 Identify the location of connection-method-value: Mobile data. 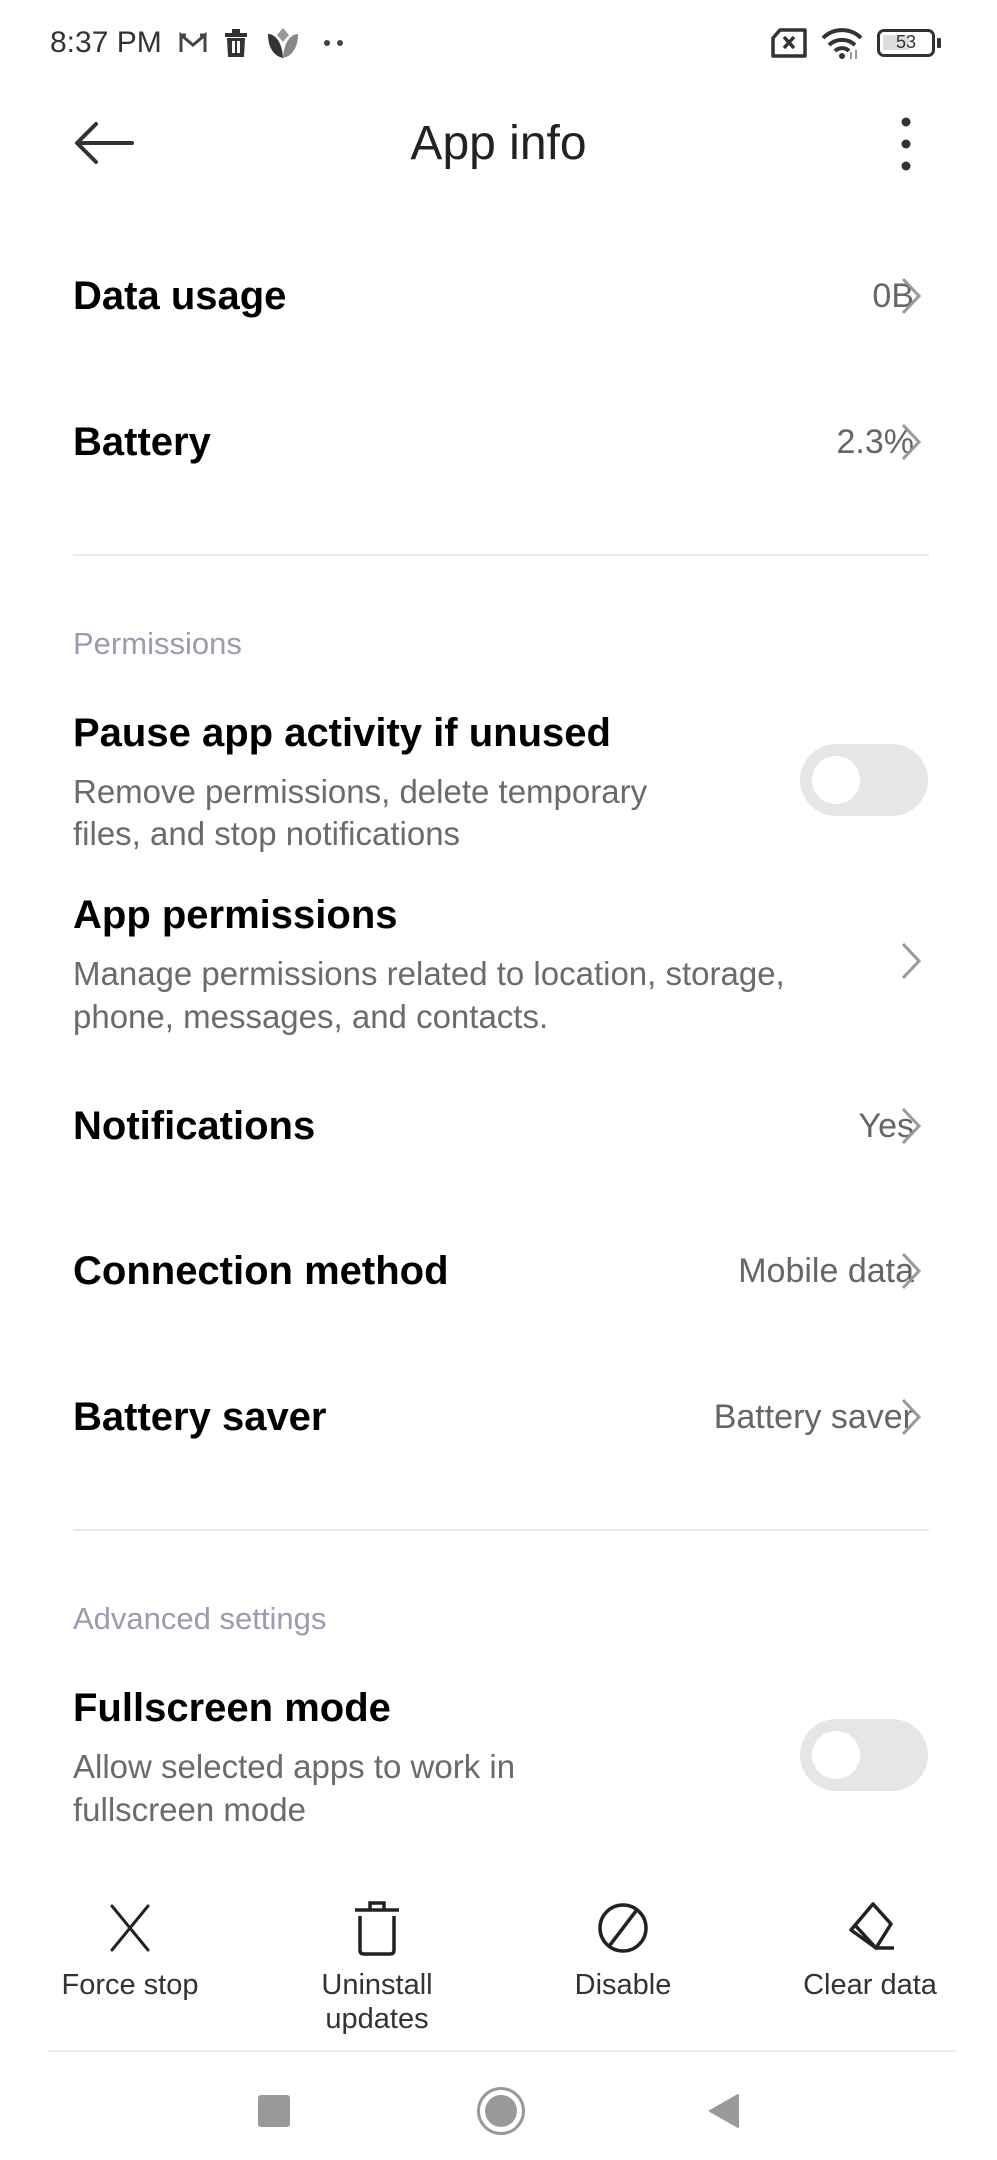
(826, 1271).